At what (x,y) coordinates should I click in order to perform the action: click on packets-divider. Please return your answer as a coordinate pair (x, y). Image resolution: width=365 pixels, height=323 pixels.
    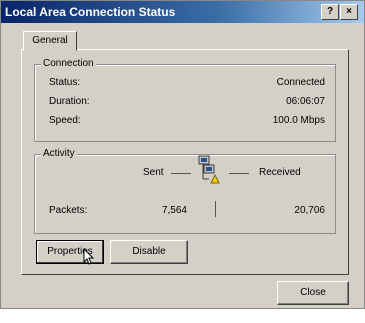
    Looking at the image, I should click on (215, 209).